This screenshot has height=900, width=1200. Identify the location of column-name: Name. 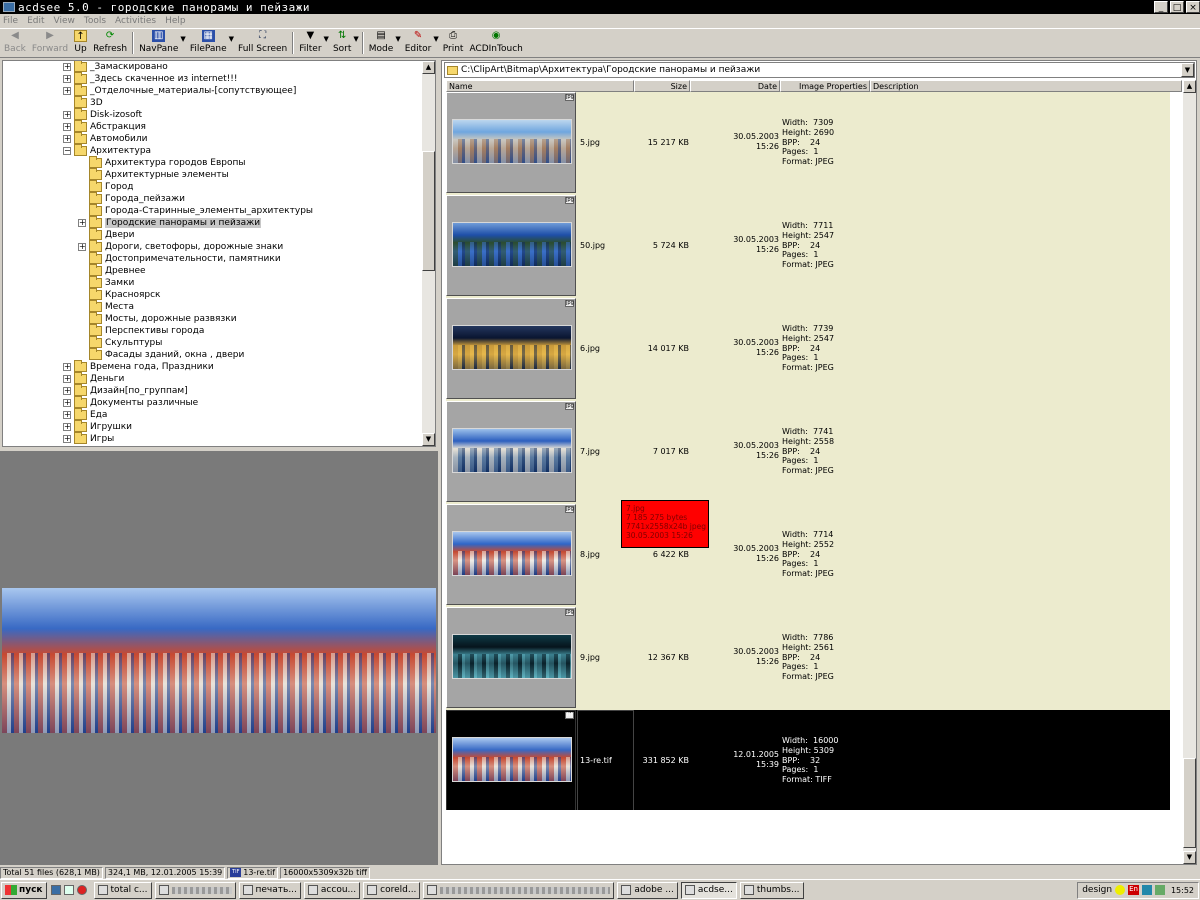
(540, 86).